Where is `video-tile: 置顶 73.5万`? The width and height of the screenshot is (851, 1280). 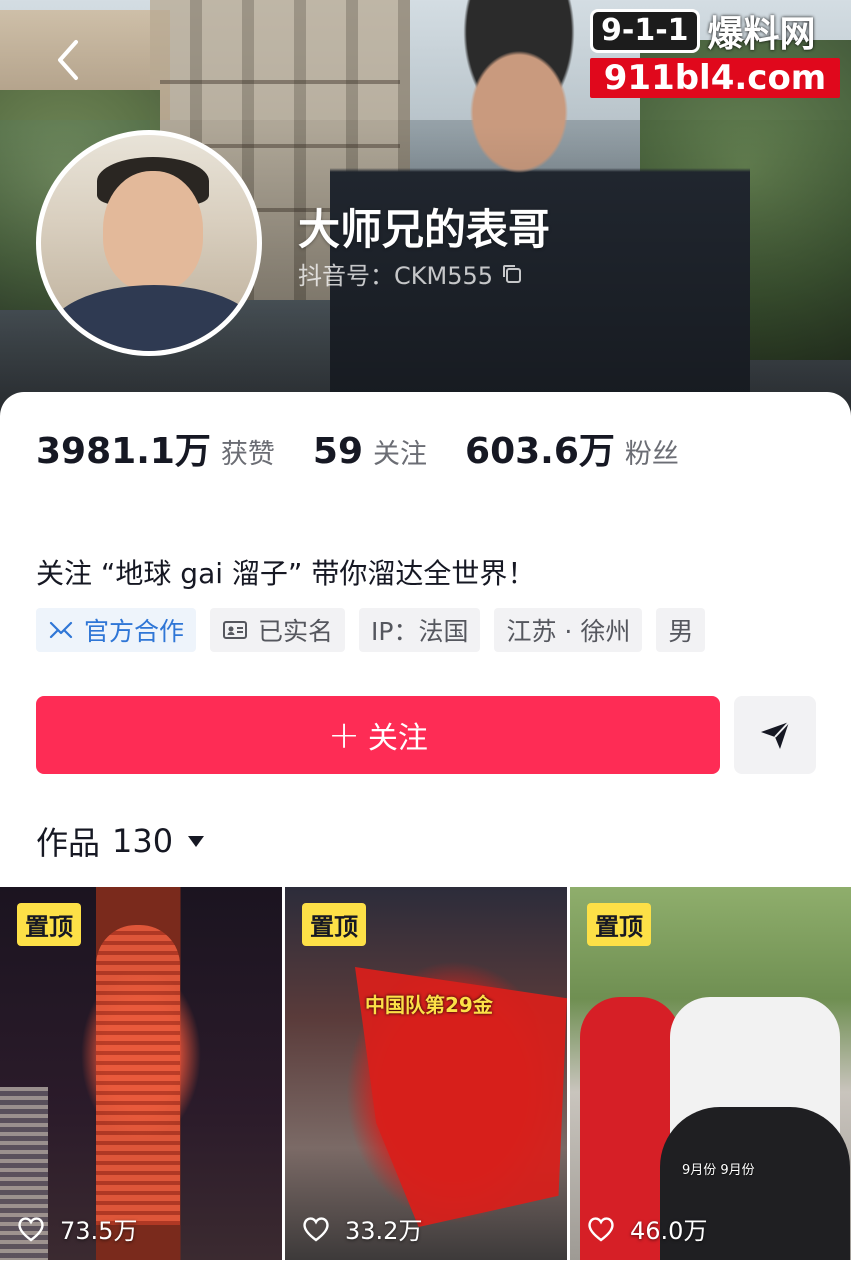
video-tile: 置顶 73.5万 is located at coordinates (141, 1073).